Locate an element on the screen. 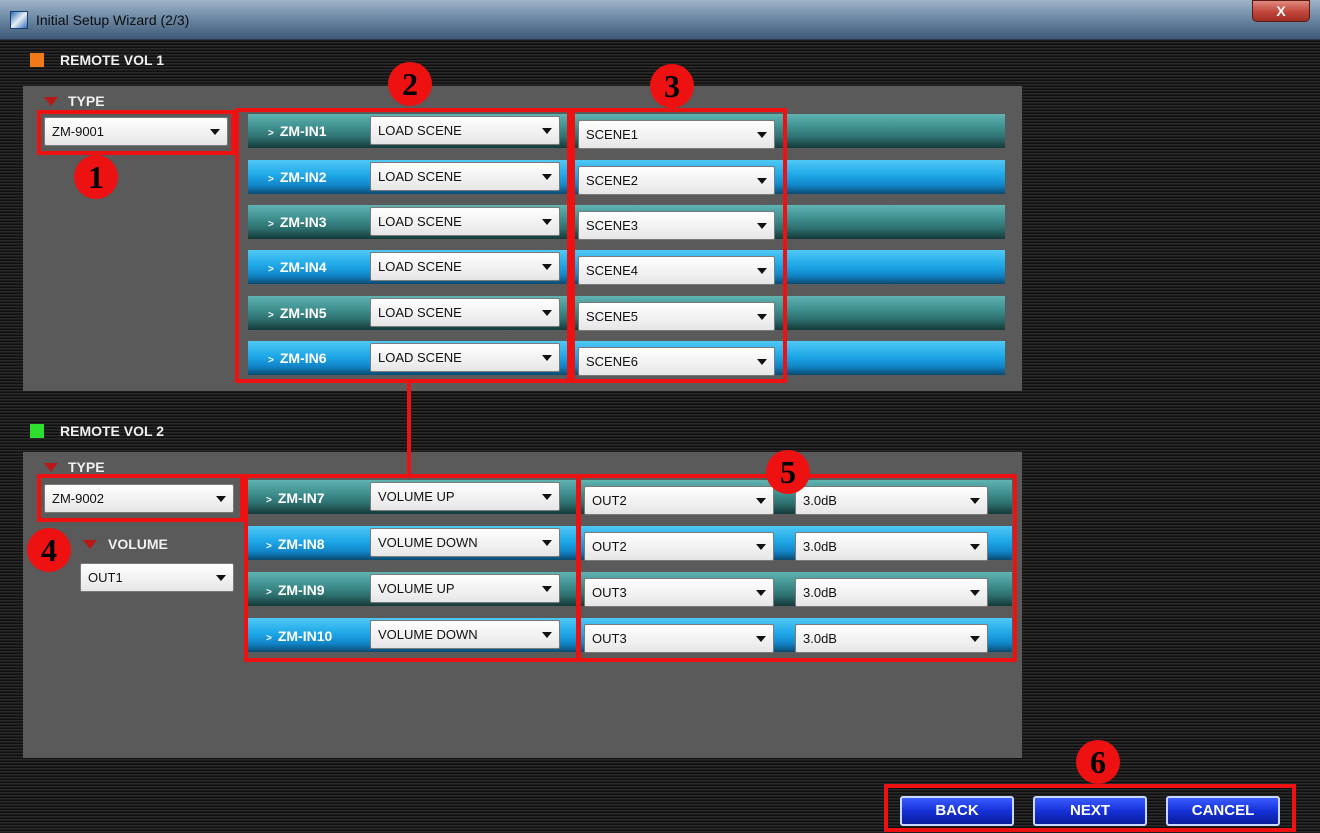 The image size is (1320, 833). cancel-button: CANCEL is located at coordinates (1223, 811).